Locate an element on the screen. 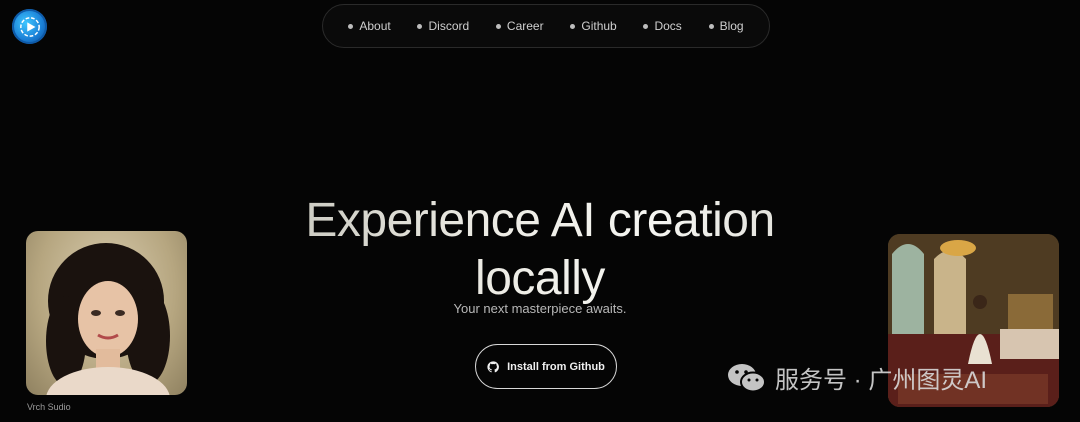 The image size is (1080, 422). nav-docs: Docs is located at coordinates (662, 26).